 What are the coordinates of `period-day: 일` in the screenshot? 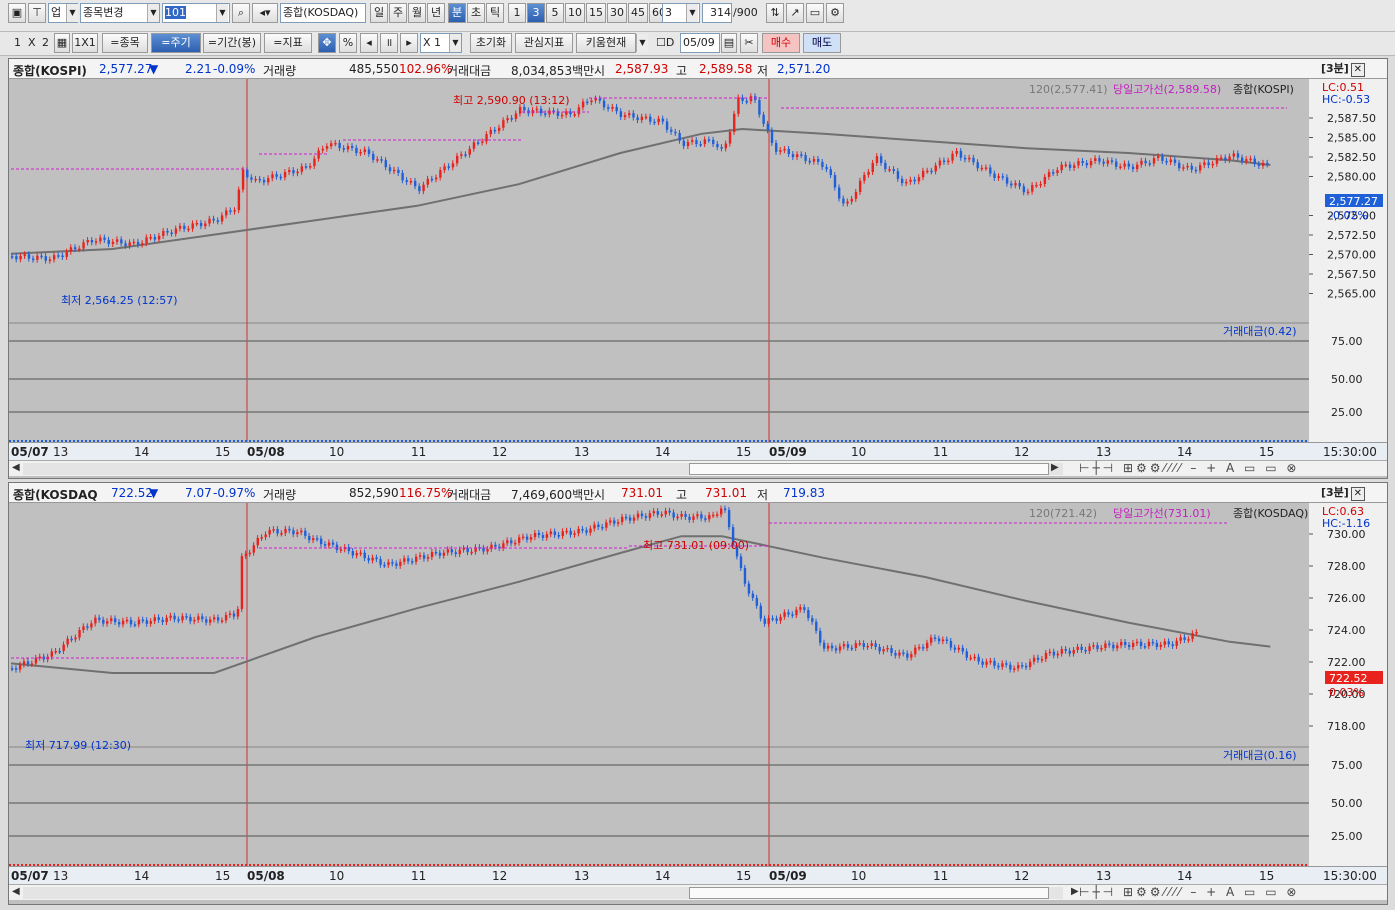 It's located at (379, 13).